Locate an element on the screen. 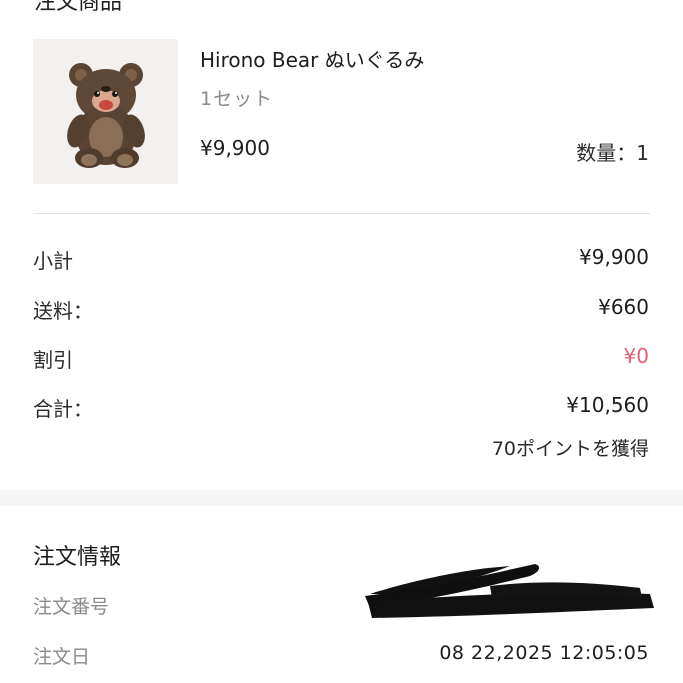 Image resolution: width=683 pixels, height=683 pixels. redaction-mark is located at coordinates (510, 591).